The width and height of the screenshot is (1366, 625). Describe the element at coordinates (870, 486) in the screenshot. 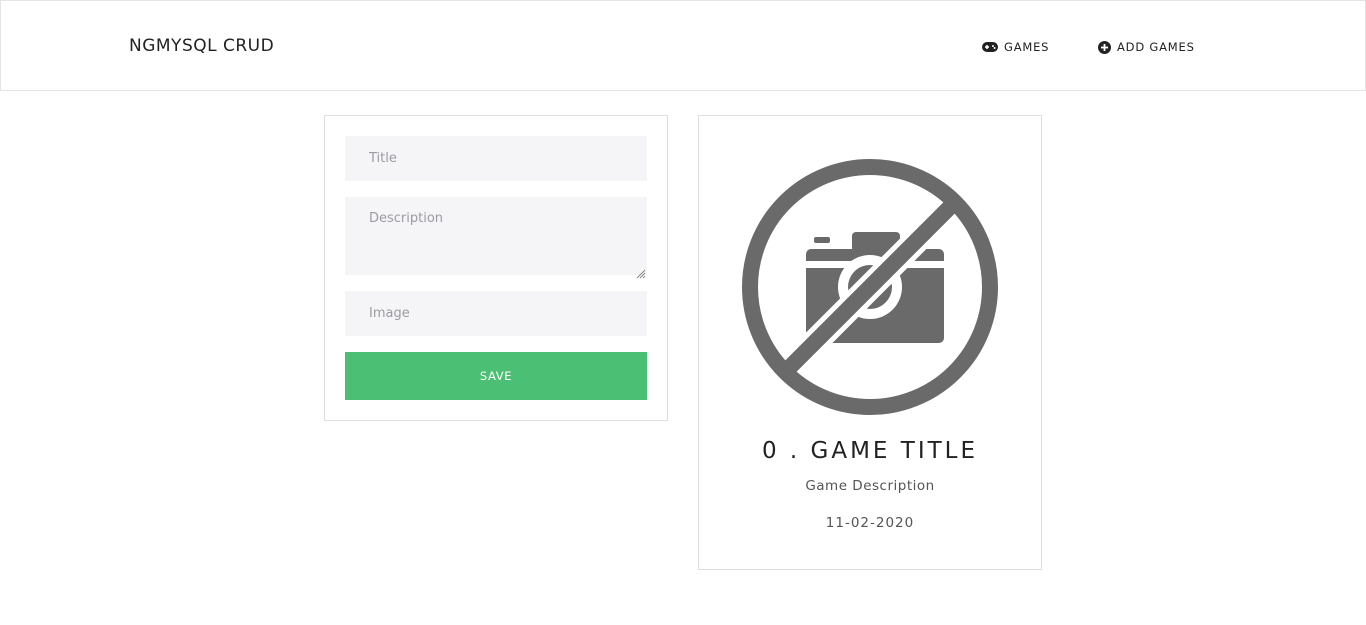

I see `game-description: Game Description` at that location.